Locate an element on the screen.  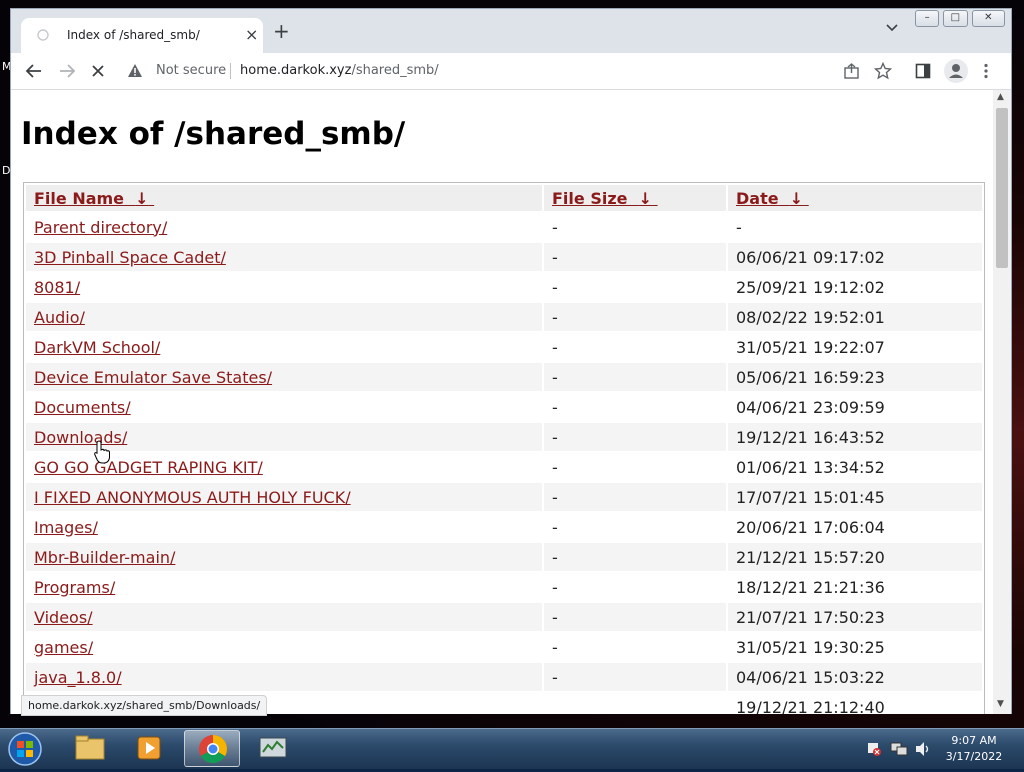
file-name-cell: 3D Pinball Space Cadet/ is located at coordinates (284, 257).